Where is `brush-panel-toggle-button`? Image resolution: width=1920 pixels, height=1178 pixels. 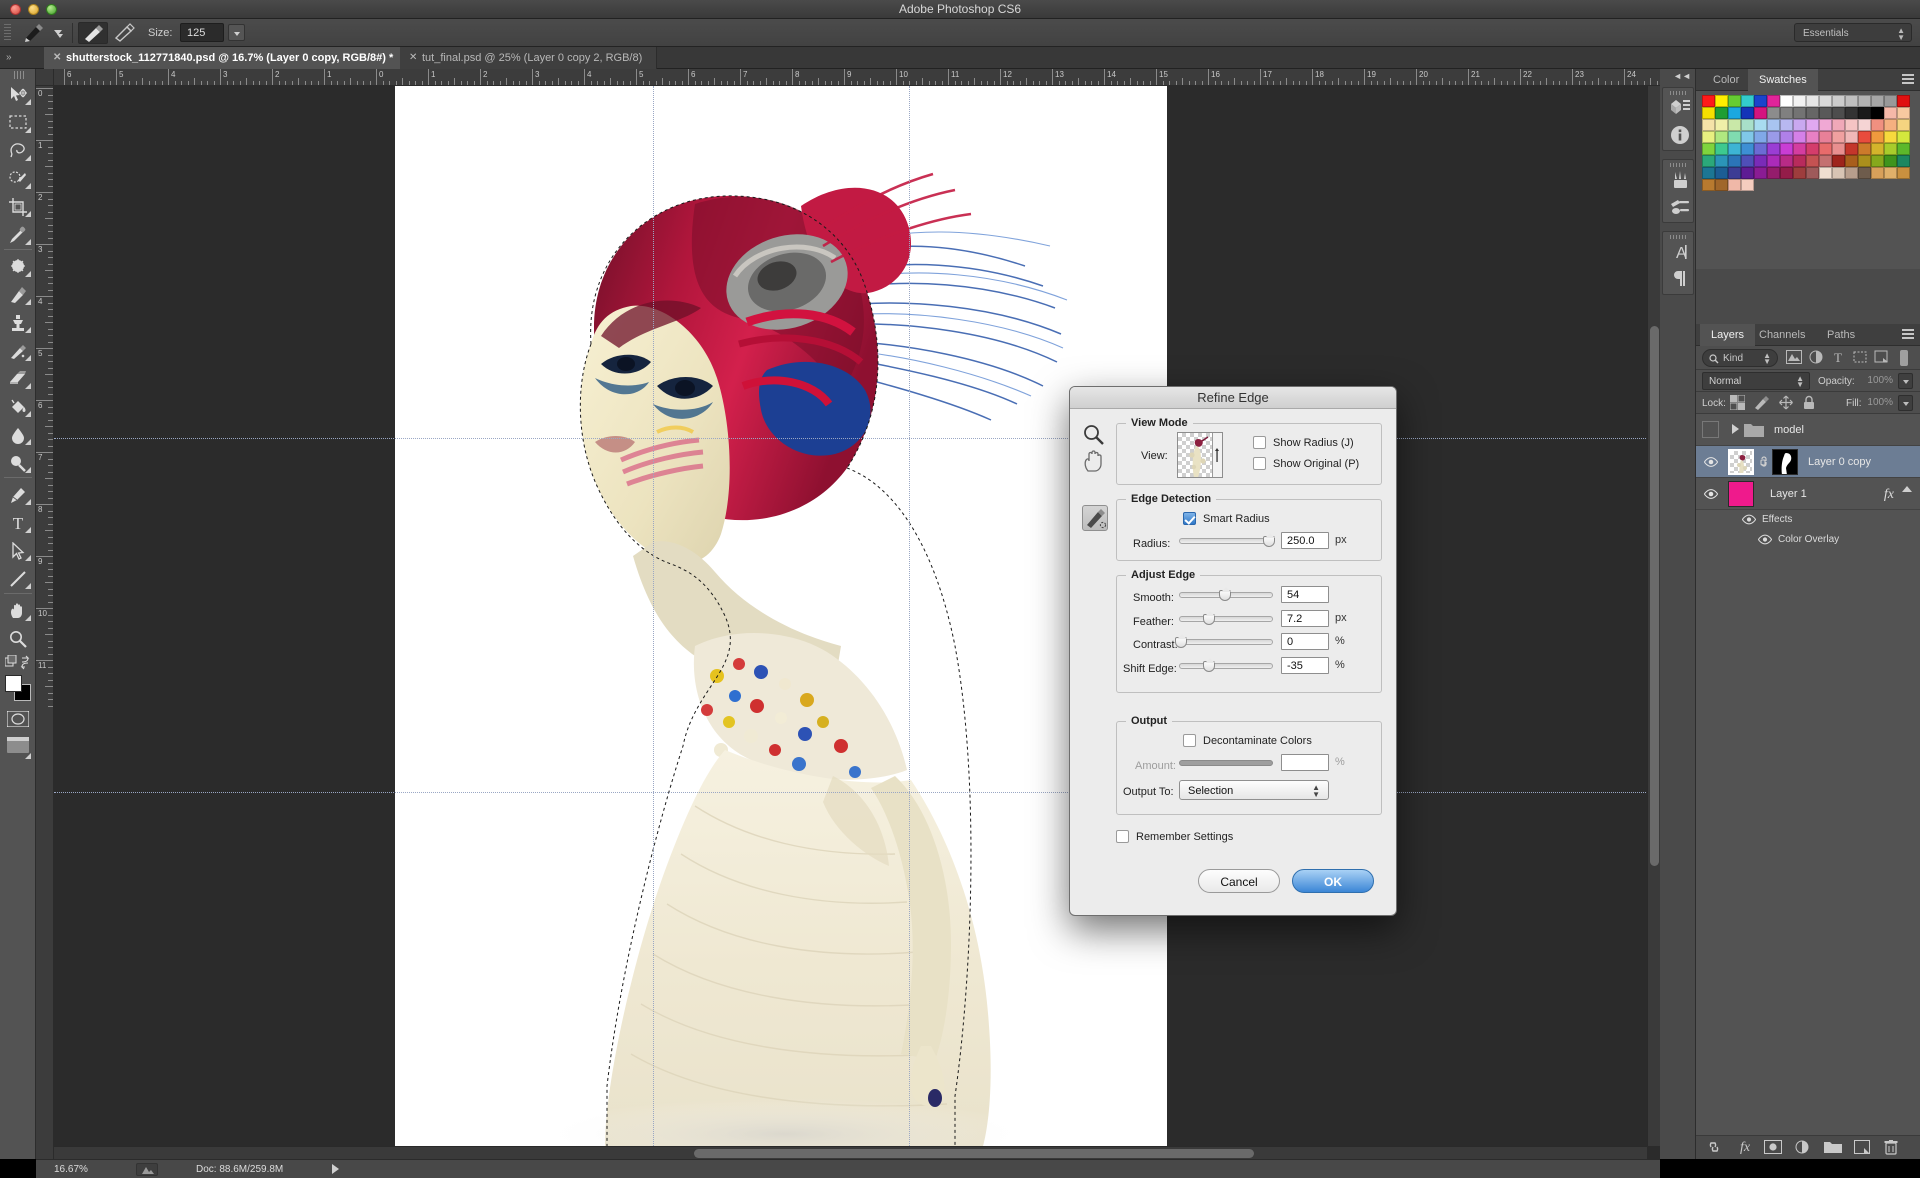
brush-panel-toggle-button is located at coordinates (125, 33).